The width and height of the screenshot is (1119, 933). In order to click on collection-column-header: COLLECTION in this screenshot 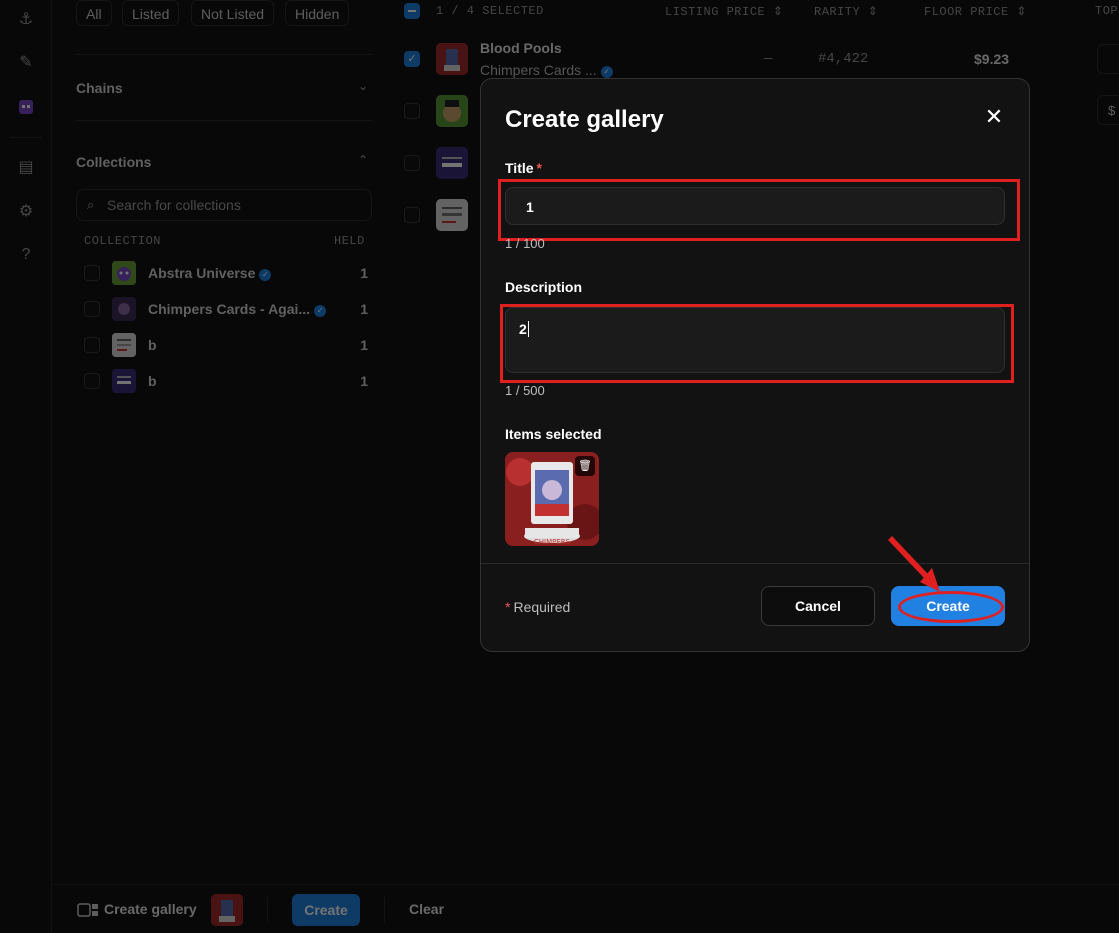, I will do `click(123, 241)`.